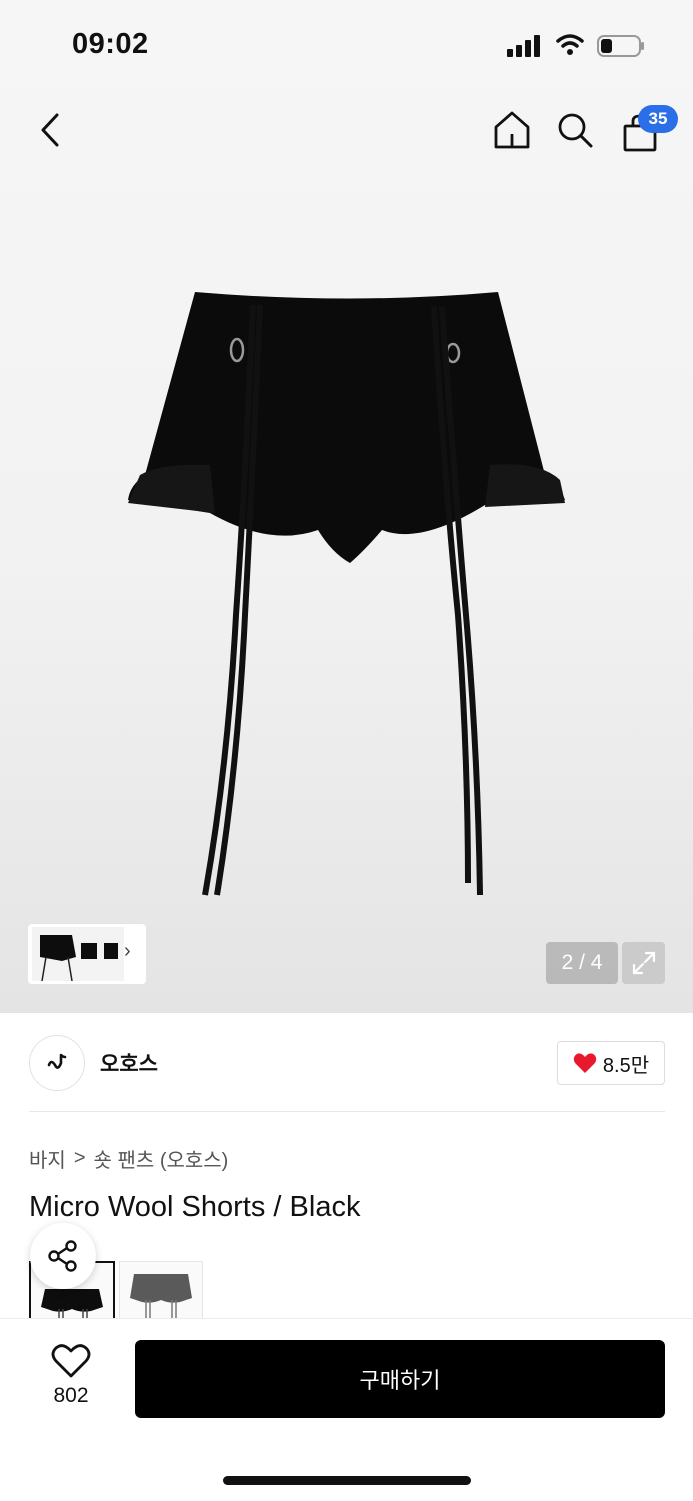  I want to click on expand-button, so click(643, 963).